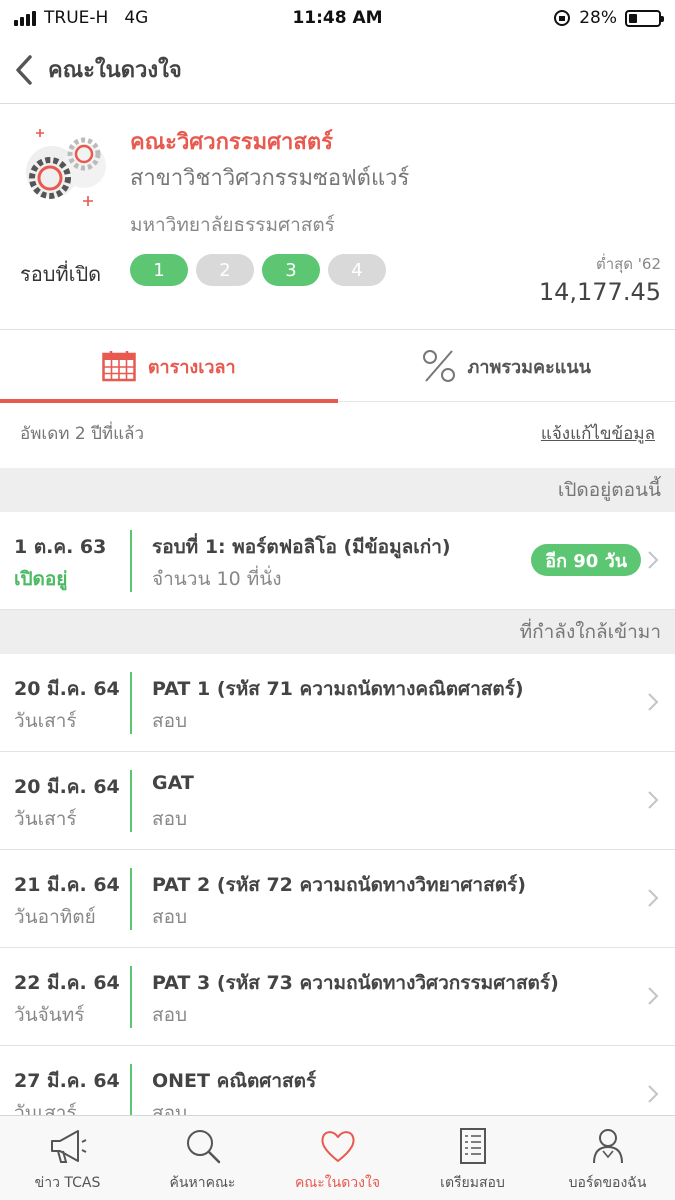  Describe the element at coordinates (562, 18) in the screenshot. I see `orientation-lock-icon` at that location.